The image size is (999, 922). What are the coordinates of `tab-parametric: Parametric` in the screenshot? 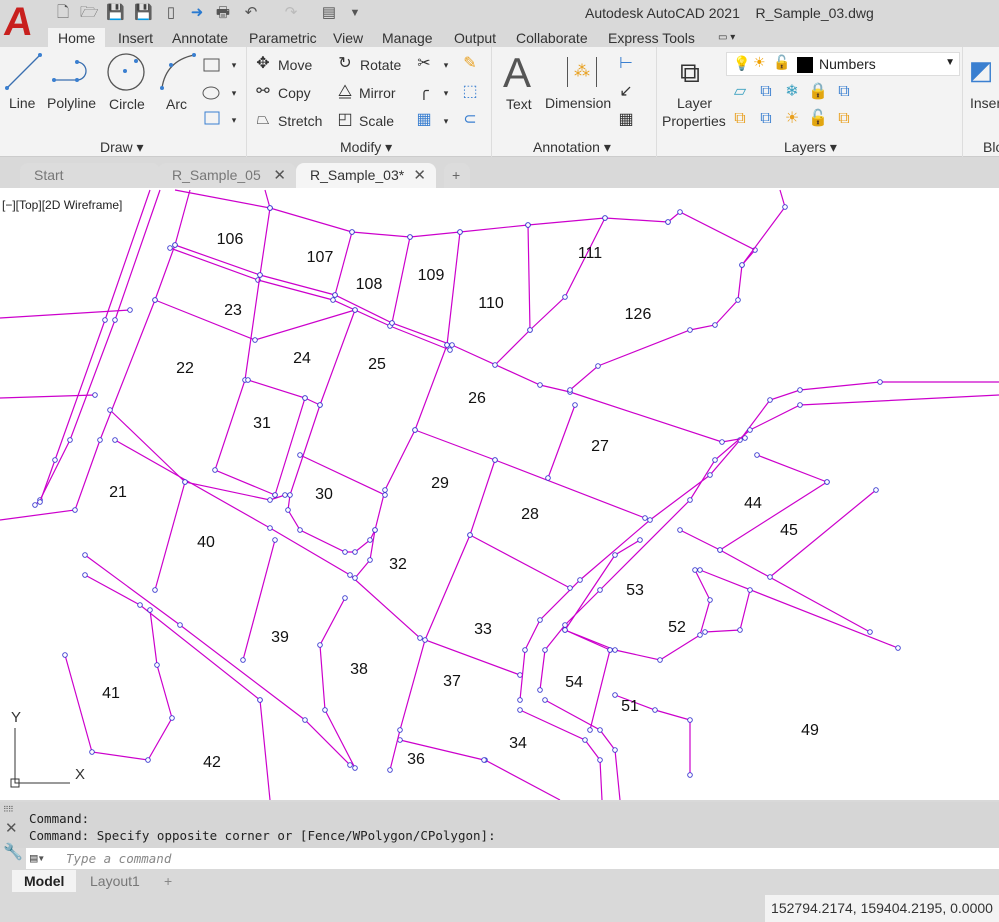 It's located at (283, 38).